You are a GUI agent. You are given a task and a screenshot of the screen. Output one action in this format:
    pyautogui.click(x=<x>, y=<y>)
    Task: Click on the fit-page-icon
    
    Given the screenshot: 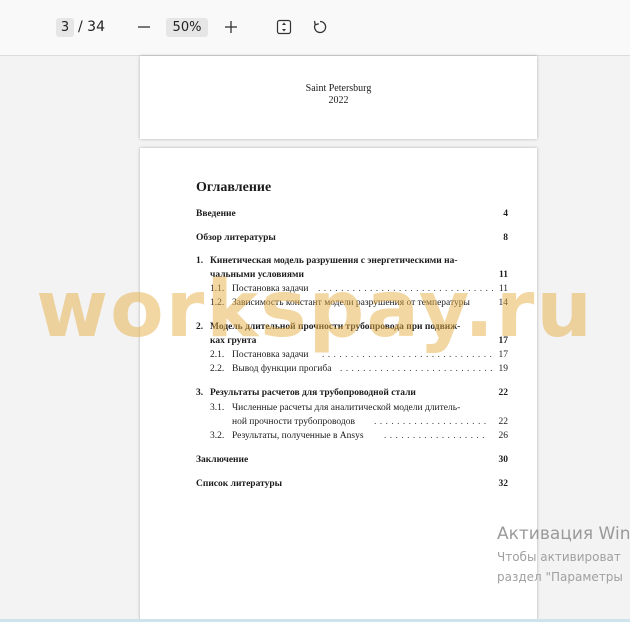 What is the action you would take?
    pyautogui.click(x=284, y=27)
    